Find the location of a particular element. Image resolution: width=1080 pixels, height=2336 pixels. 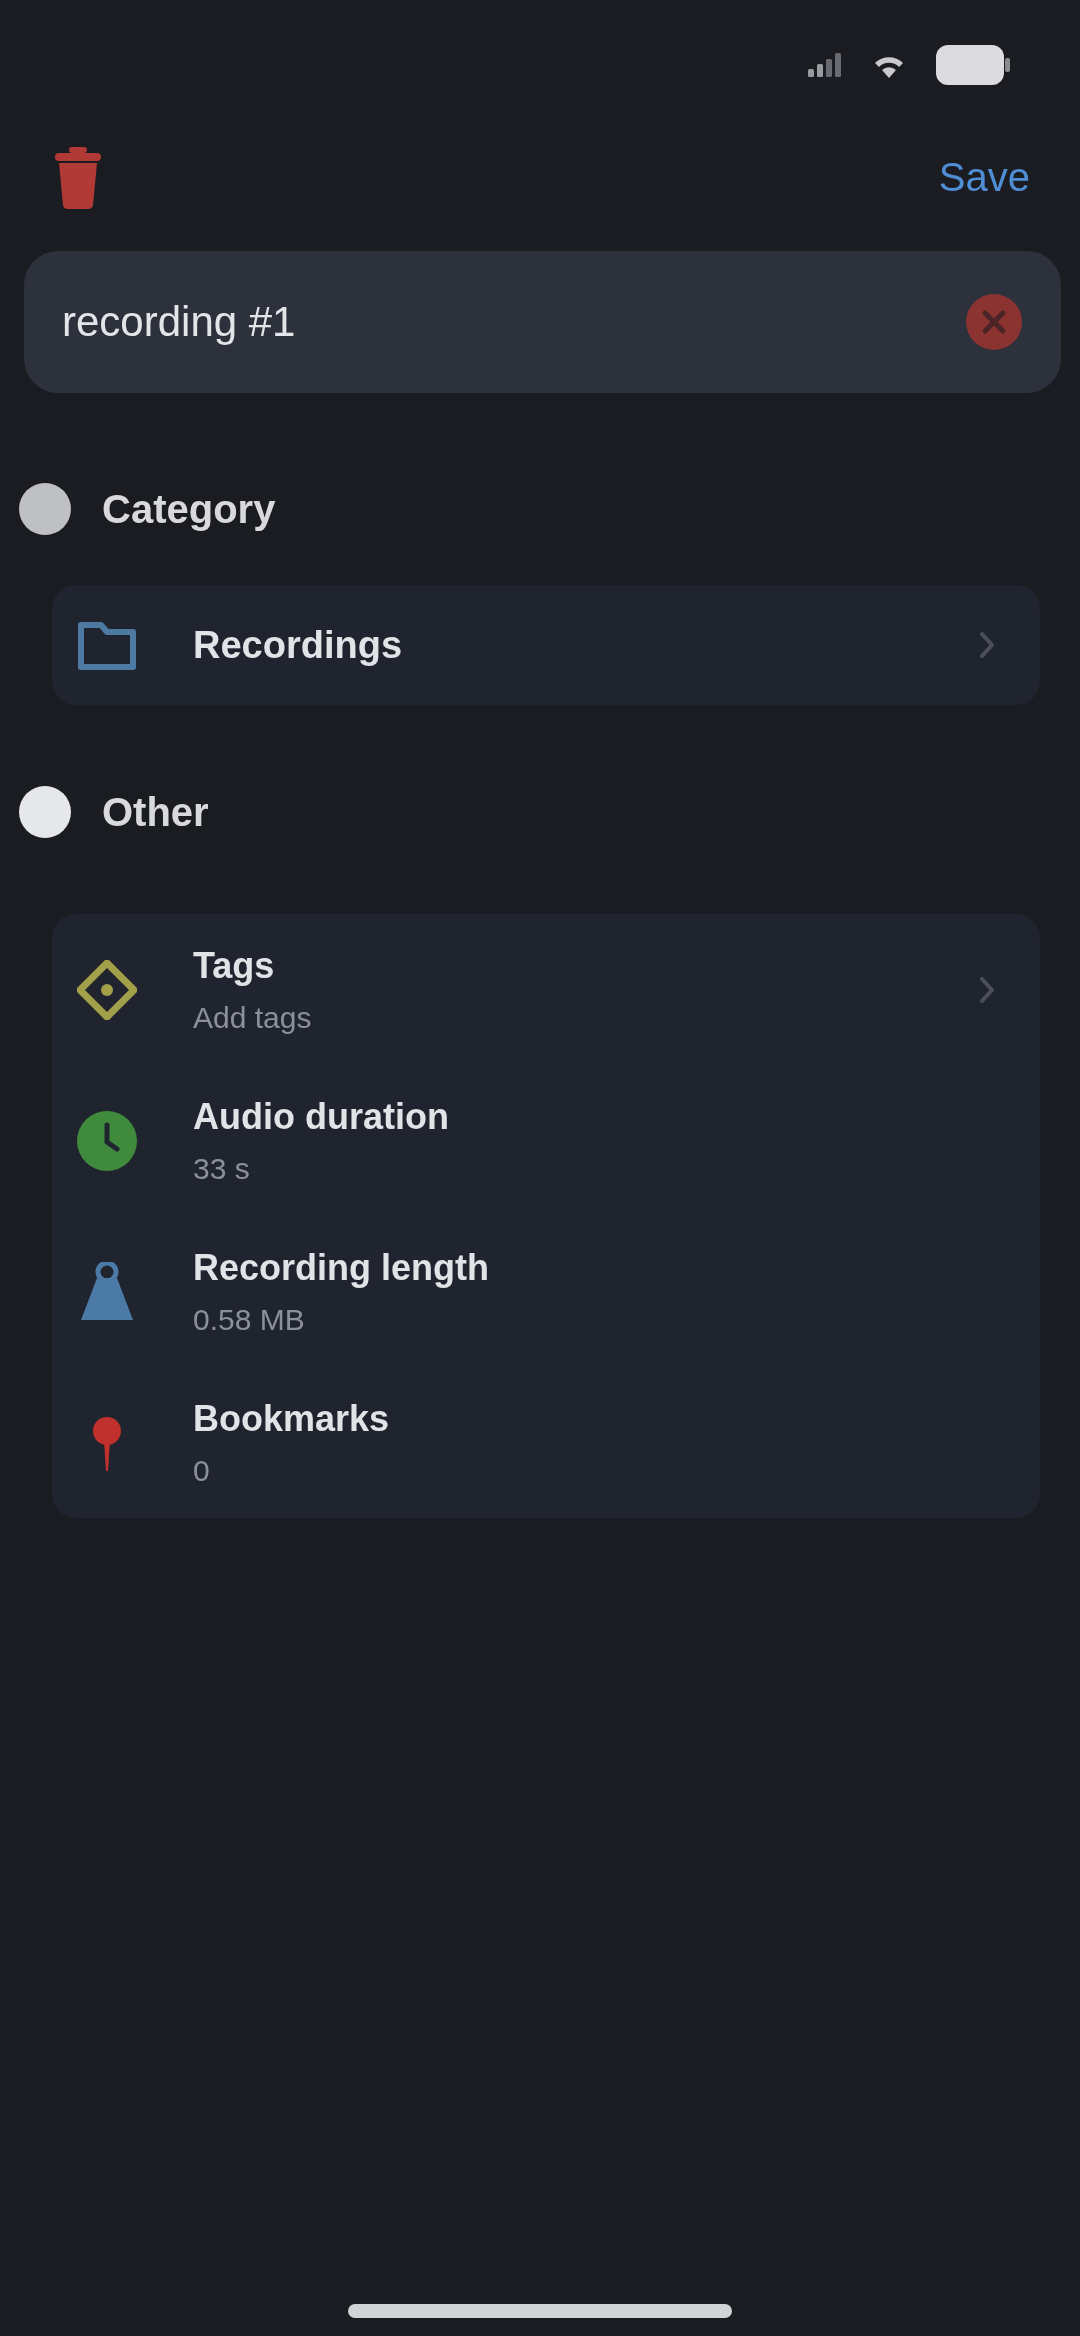

row-value: 0.58 MB is located at coordinates (249, 1319).